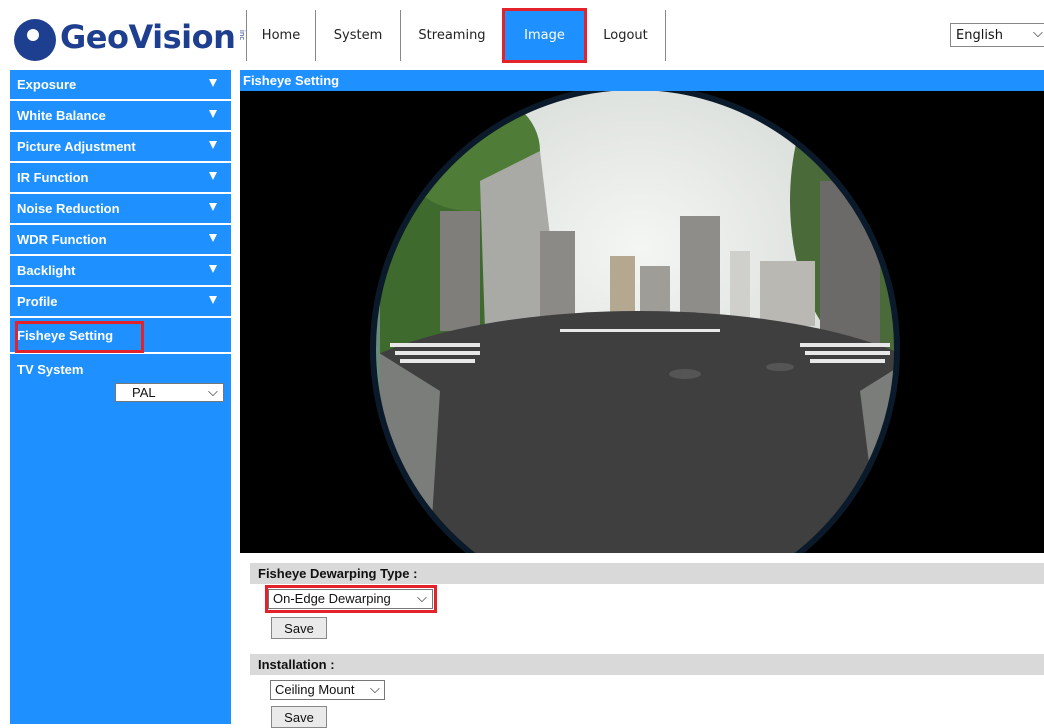 The width and height of the screenshot is (1044, 728). What do you see at coordinates (299, 717) in the screenshot?
I see `save-installation-button: Save` at bounding box center [299, 717].